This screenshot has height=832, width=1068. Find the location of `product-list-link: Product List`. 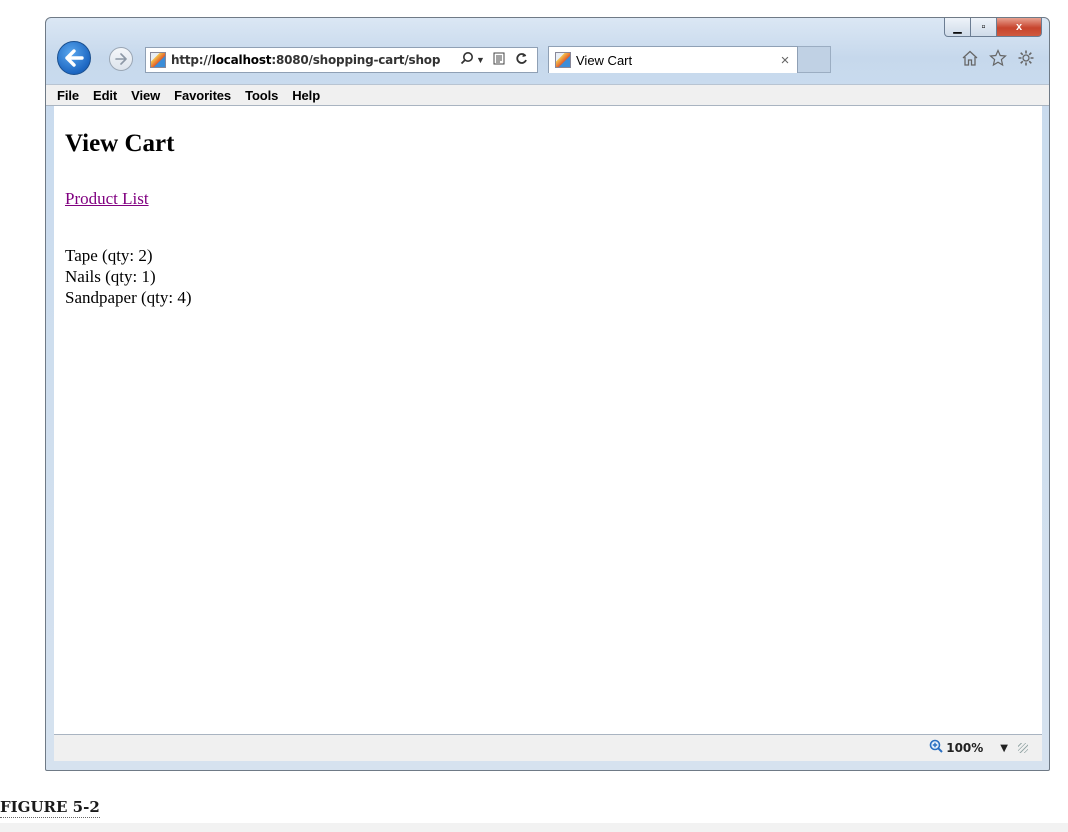

product-list-link: Product List is located at coordinates (107, 199).